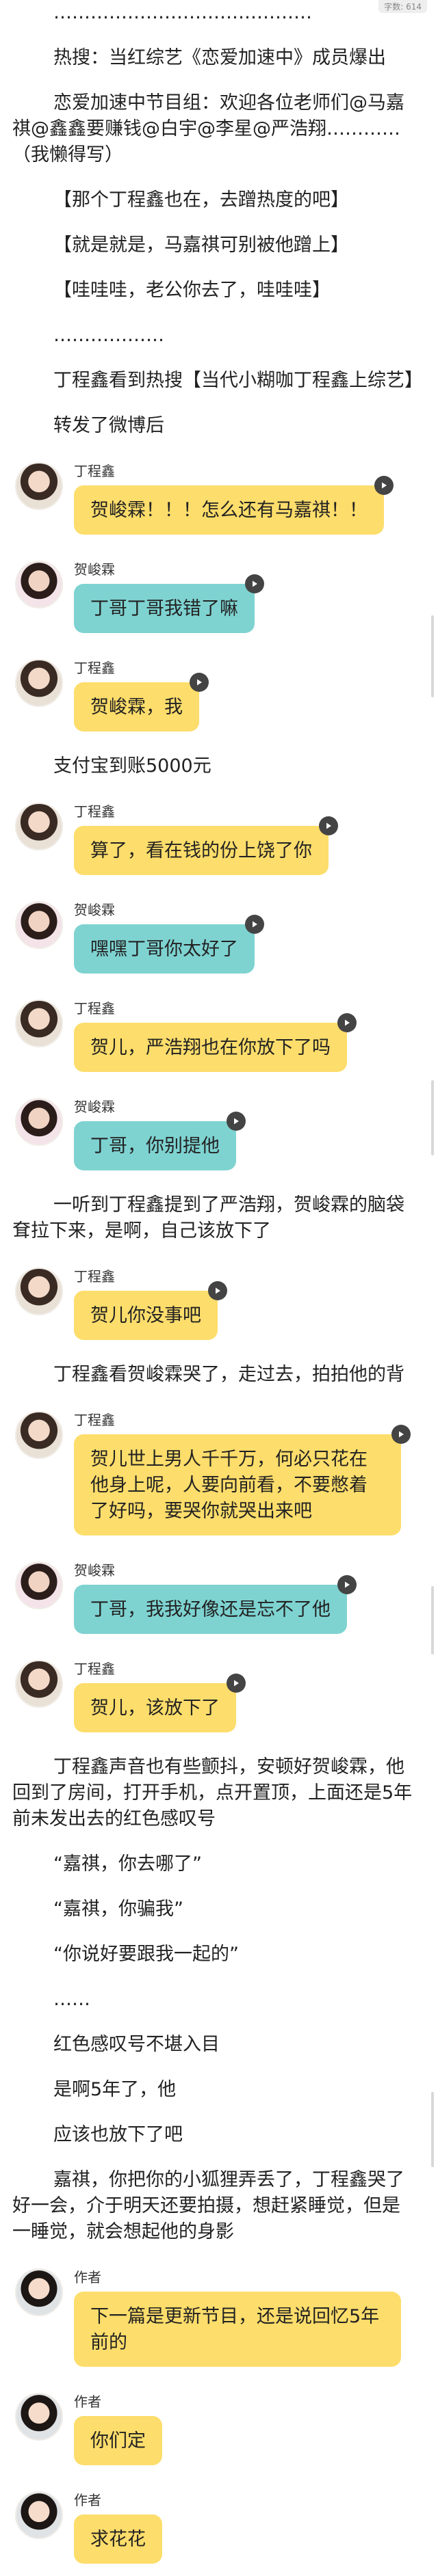  I want to click on message-bubble: 求花花, so click(118, 2539).